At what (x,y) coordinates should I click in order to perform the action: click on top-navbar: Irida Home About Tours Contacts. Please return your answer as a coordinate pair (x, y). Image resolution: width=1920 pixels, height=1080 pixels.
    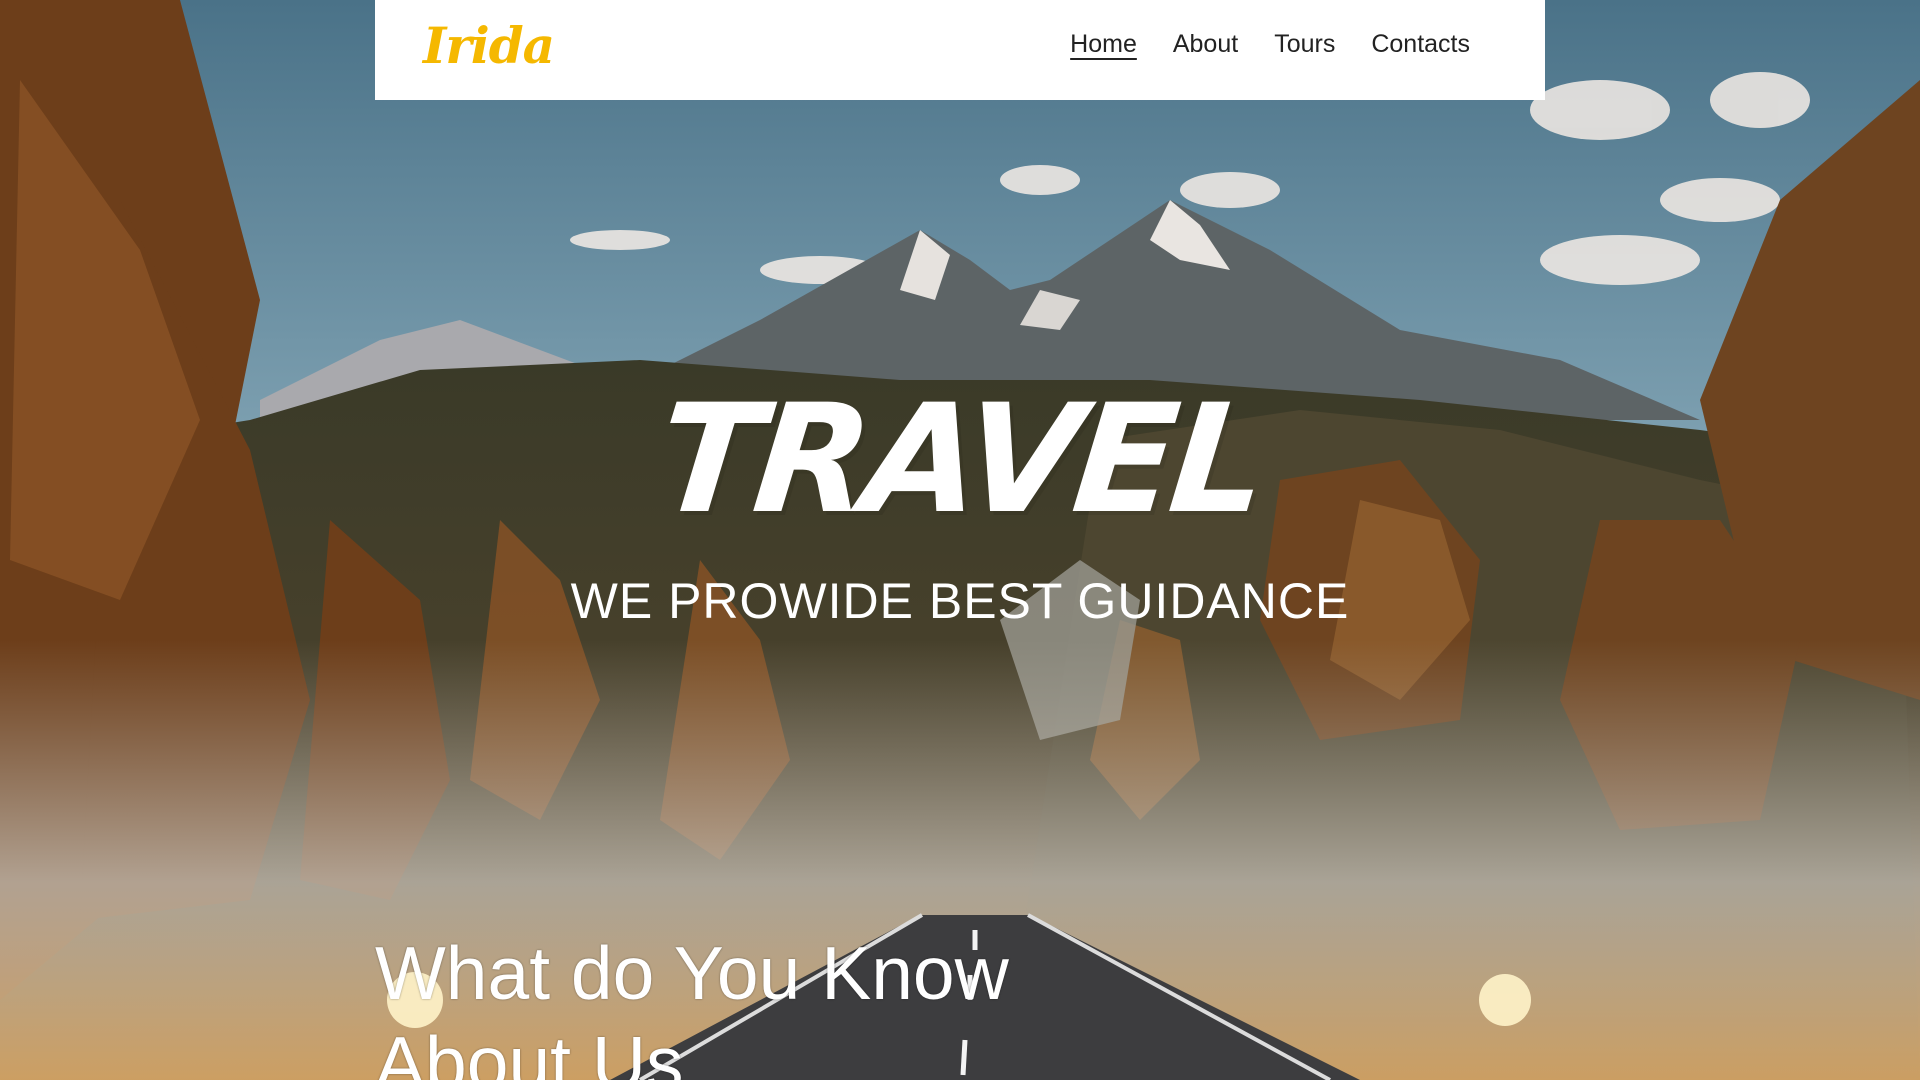
    Looking at the image, I should click on (960, 50).